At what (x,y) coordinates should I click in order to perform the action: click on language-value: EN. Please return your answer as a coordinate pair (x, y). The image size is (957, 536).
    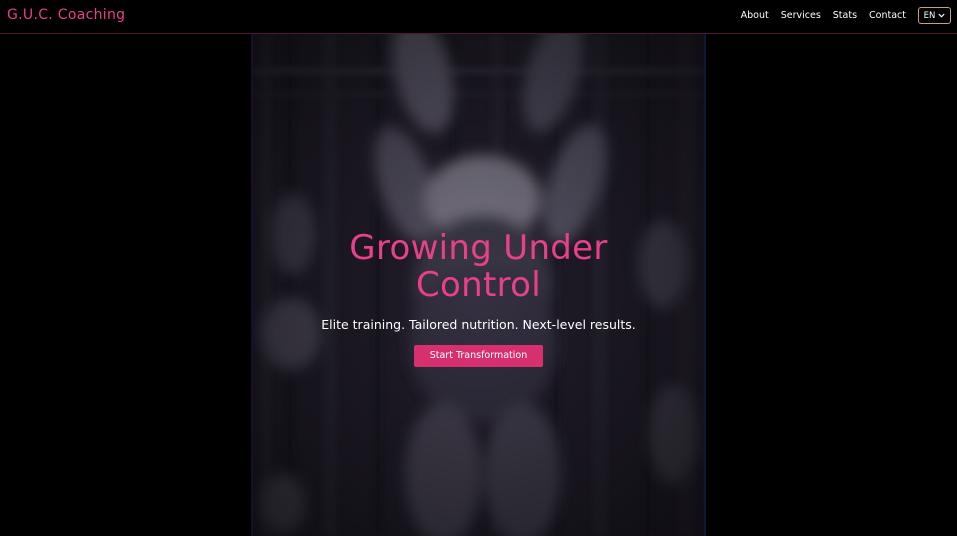
    Looking at the image, I should click on (929, 15).